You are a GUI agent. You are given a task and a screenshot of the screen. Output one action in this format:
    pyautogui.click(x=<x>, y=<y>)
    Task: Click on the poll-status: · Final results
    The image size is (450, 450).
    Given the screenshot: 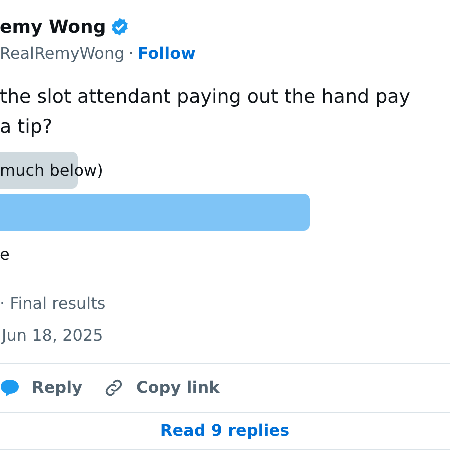 What is the action you would take?
    pyautogui.click(x=53, y=304)
    